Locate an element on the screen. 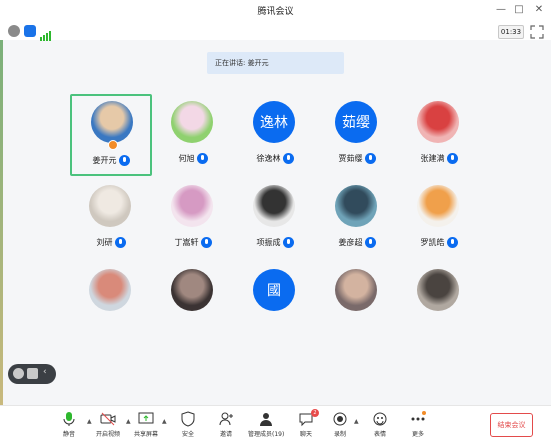  participant-name-row: 刘研 is located at coordinates (111, 242).